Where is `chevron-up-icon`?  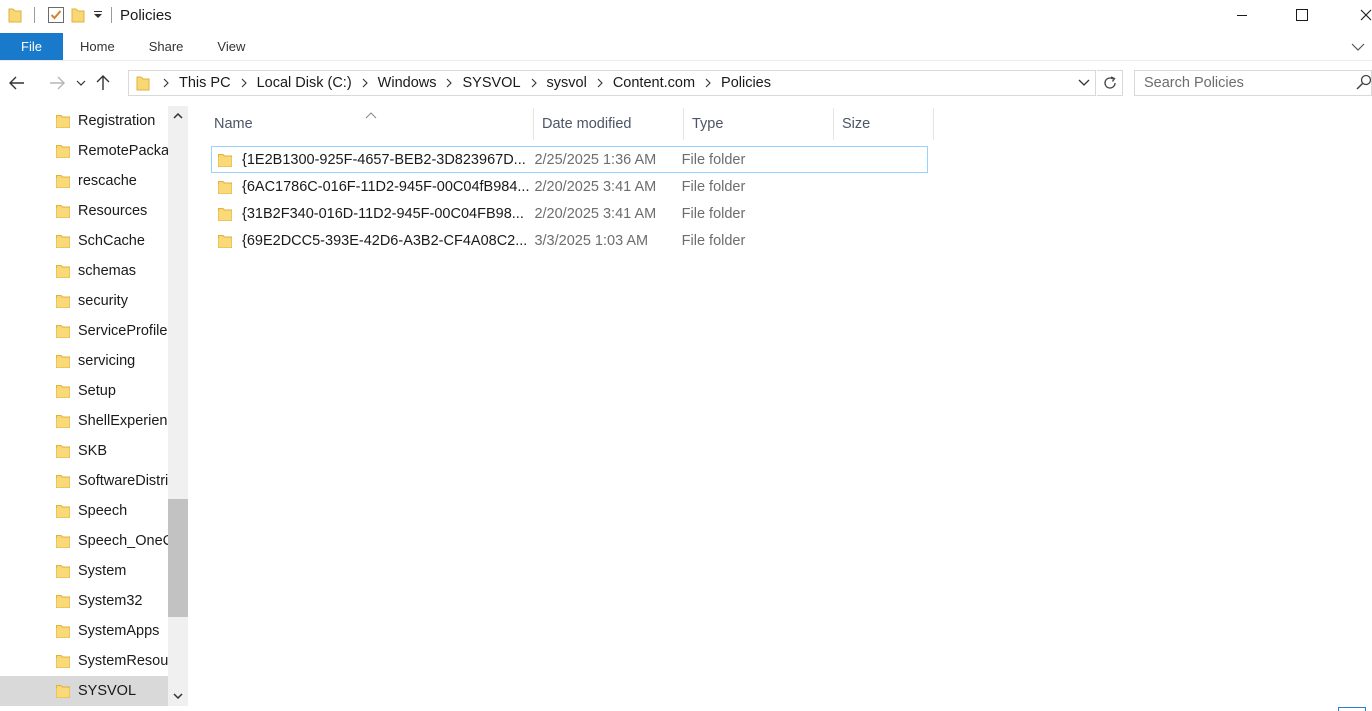 chevron-up-icon is located at coordinates (178, 116).